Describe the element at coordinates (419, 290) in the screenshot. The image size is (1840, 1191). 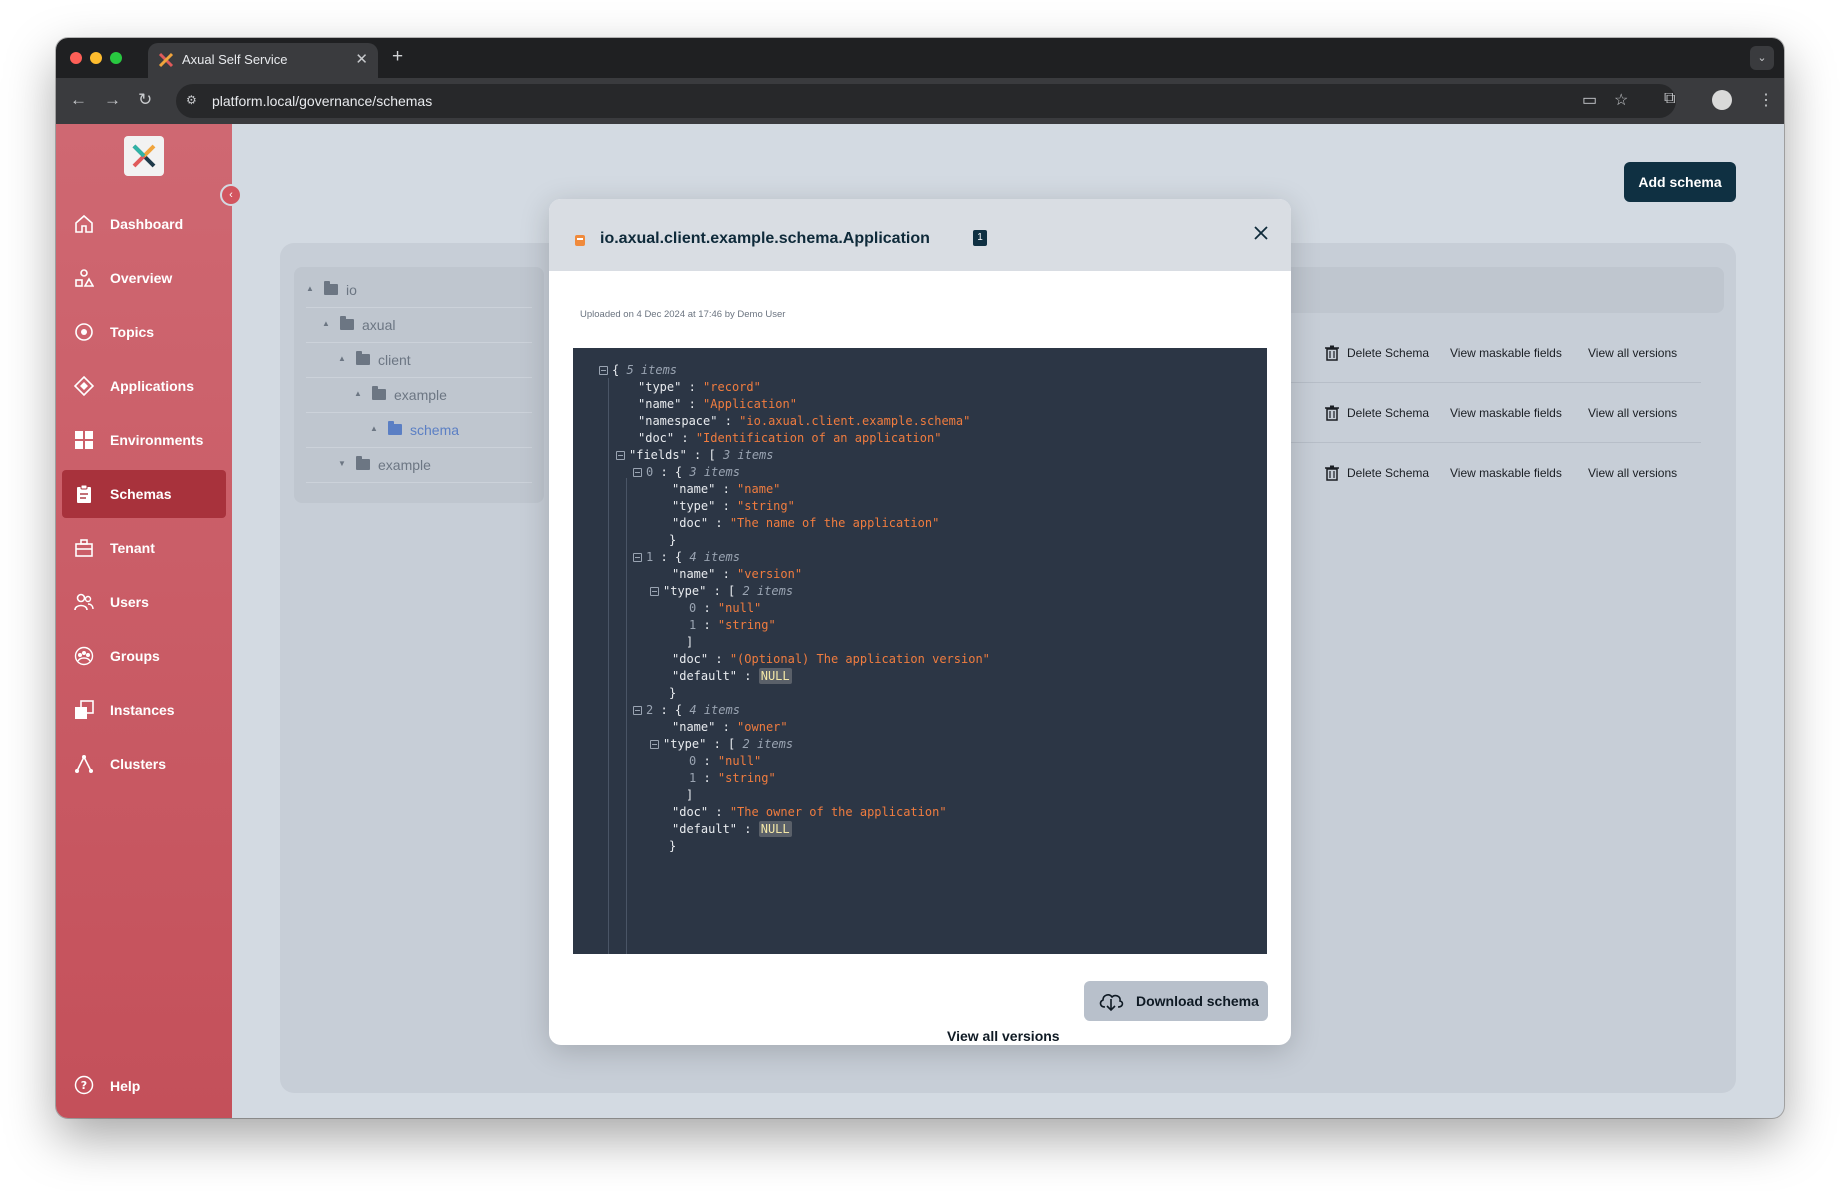
I see `tree-node-io: ▲ io` at that location.